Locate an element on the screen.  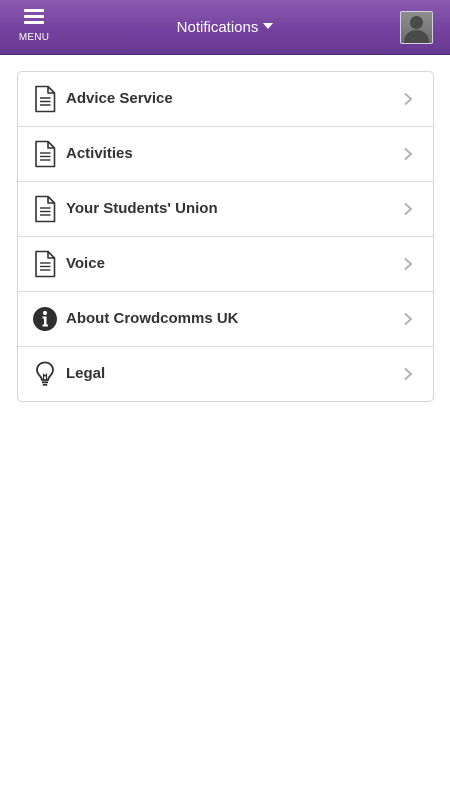
list-item-label: Legal is located at coordinates (86, 373).